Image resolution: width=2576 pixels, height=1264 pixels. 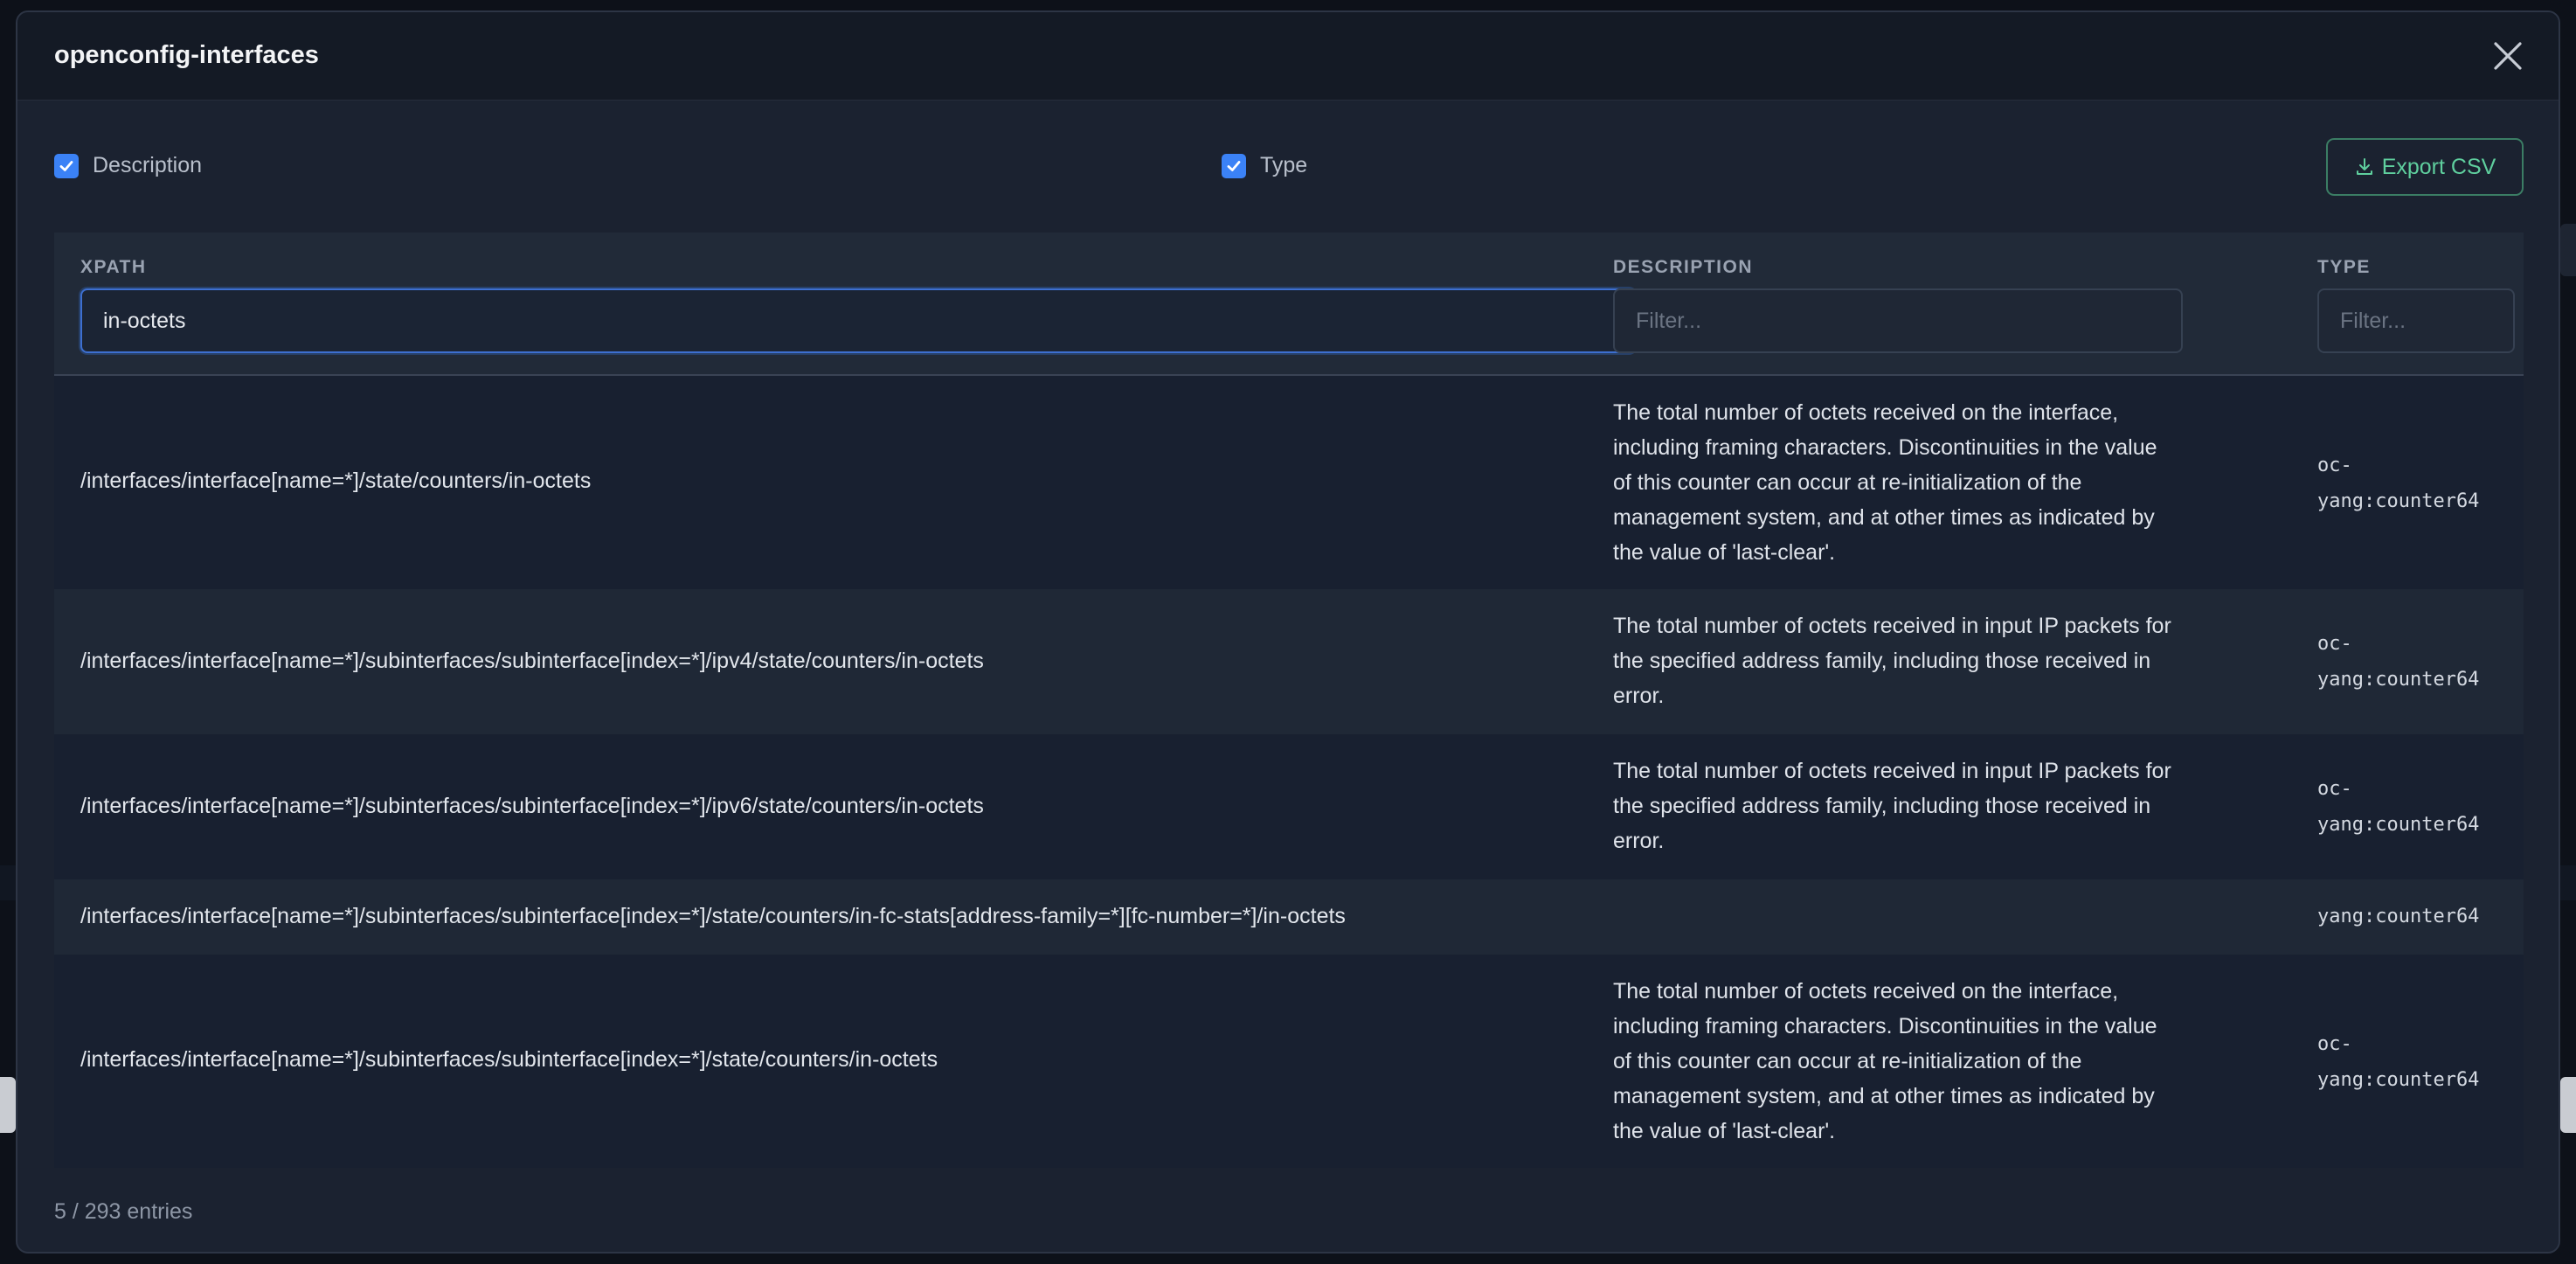 I want to click on xpath-filter-input, so click(x=858, y=320).